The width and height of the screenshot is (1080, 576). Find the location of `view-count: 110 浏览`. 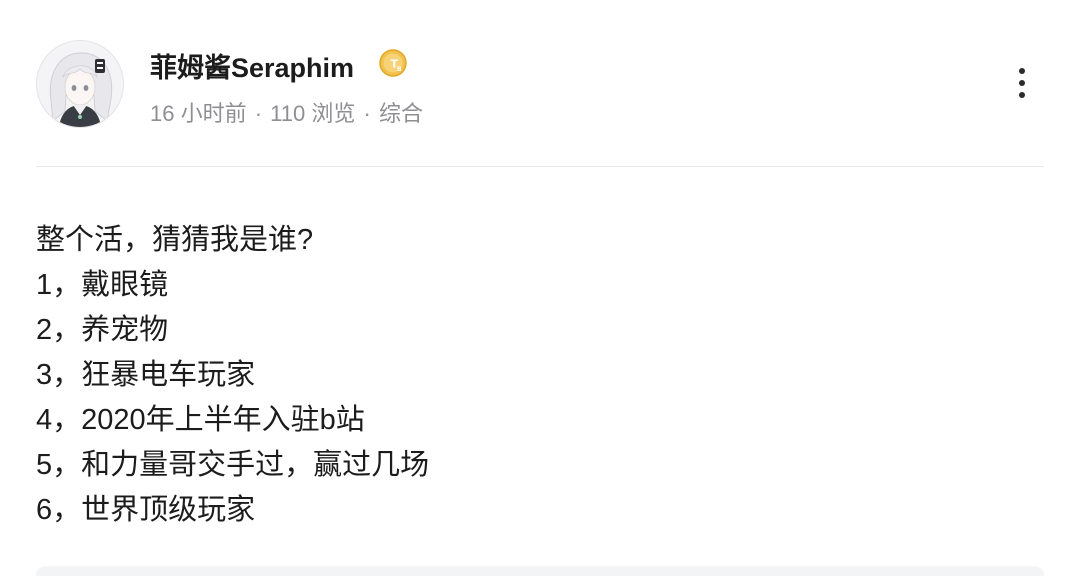

view-count: 110 浏览 is located at coordinates (313, 113).